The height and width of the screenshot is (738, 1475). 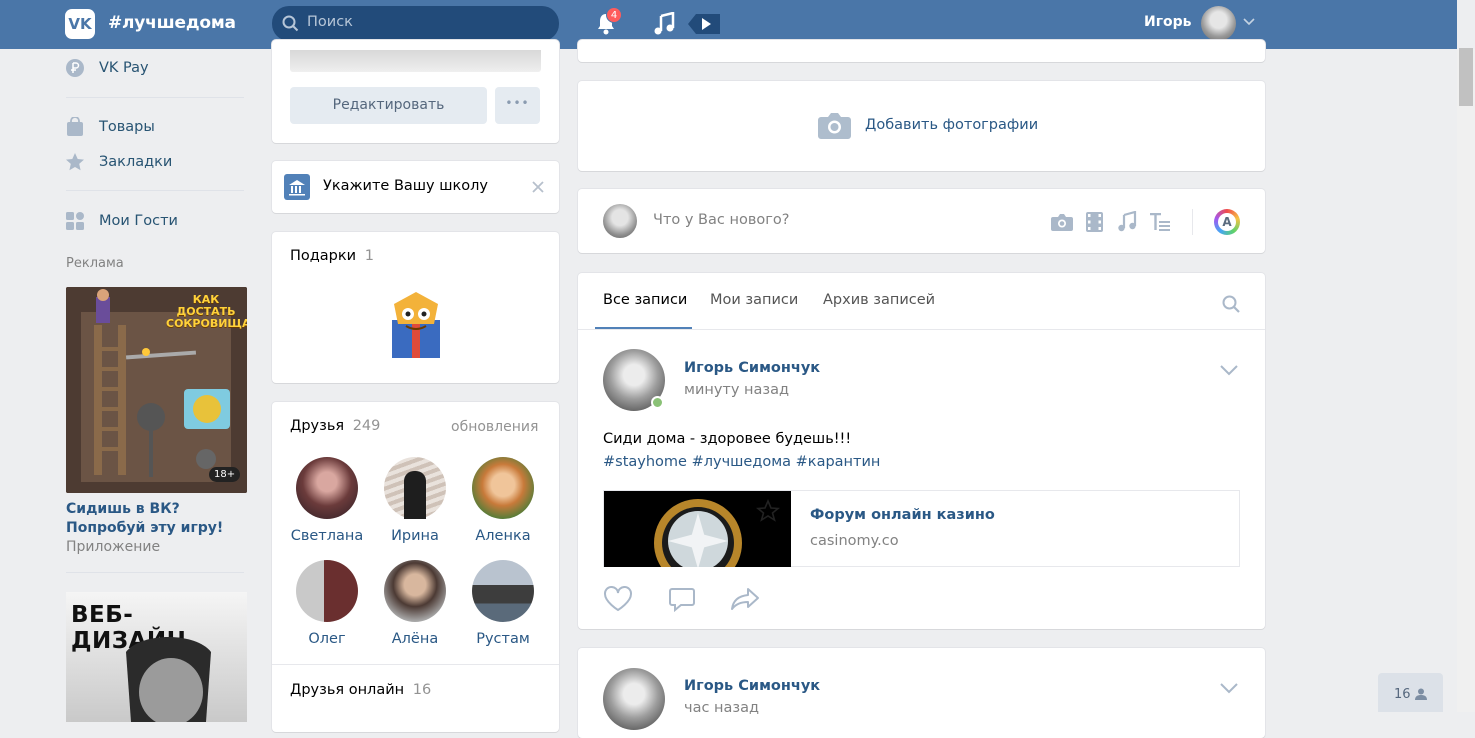 I want to click on post-card-2: Игорь Симончук час назад, so click(x=921, y=693).